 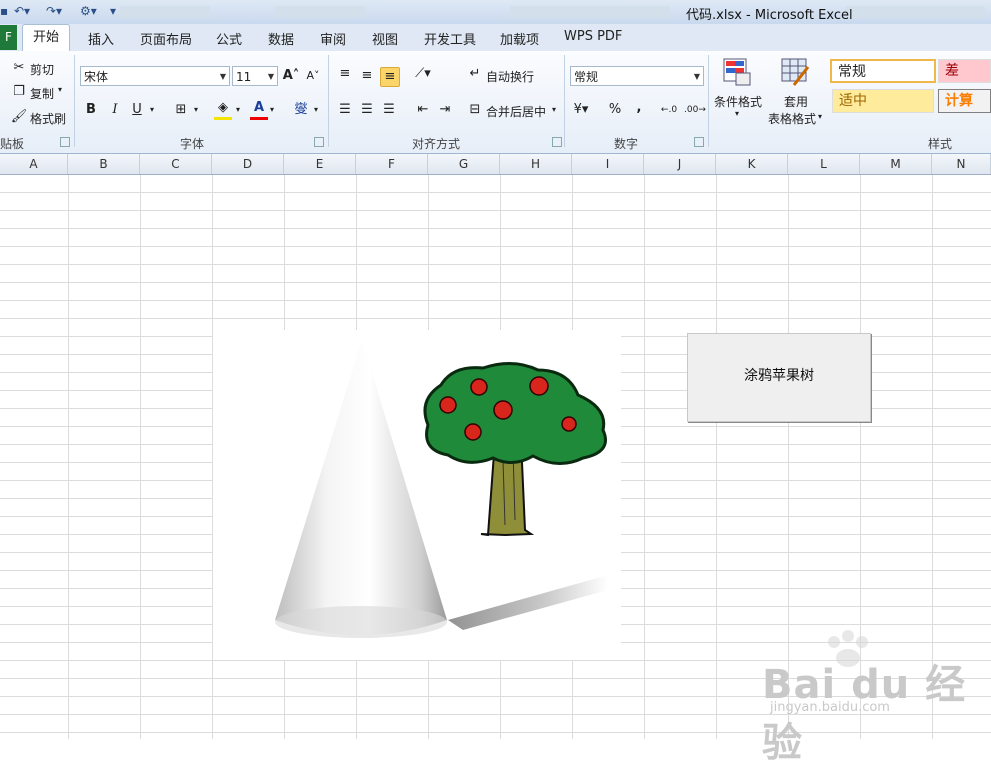 I want to click on font-name-select: 宋体 ▼, so click(x=155, y=76).